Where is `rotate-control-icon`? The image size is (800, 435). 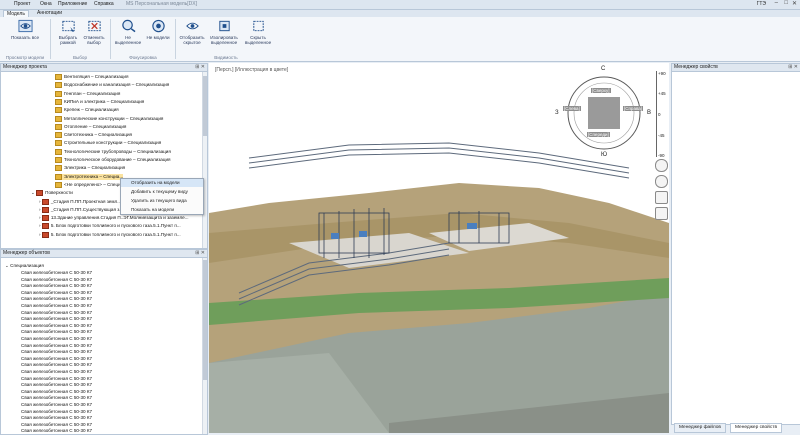
rotate-control-icon is located at coordinates (661, 181).